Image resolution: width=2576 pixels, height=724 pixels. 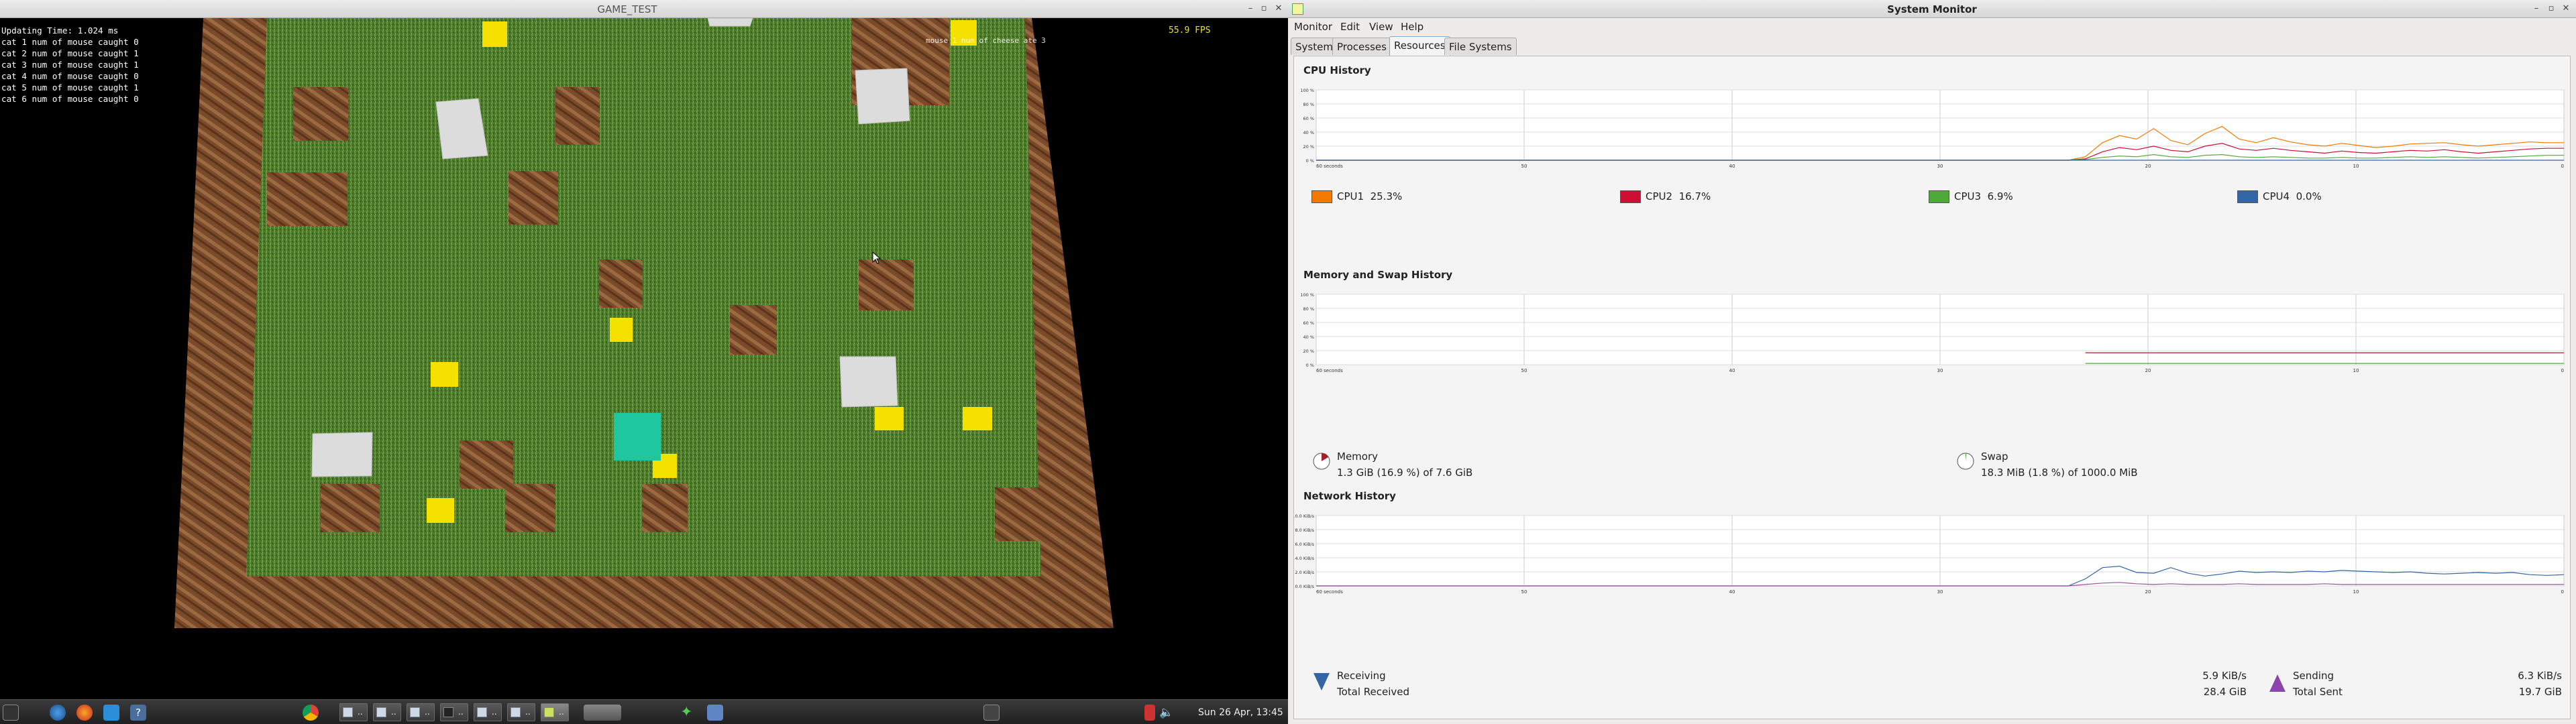 I want to click on network-x-tick: 10, so click(x=2356, y=592).